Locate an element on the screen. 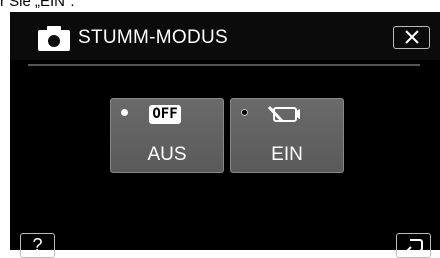 This screenshot has width=440, height=258. help-button: ? is located at coordinates (37, 245).